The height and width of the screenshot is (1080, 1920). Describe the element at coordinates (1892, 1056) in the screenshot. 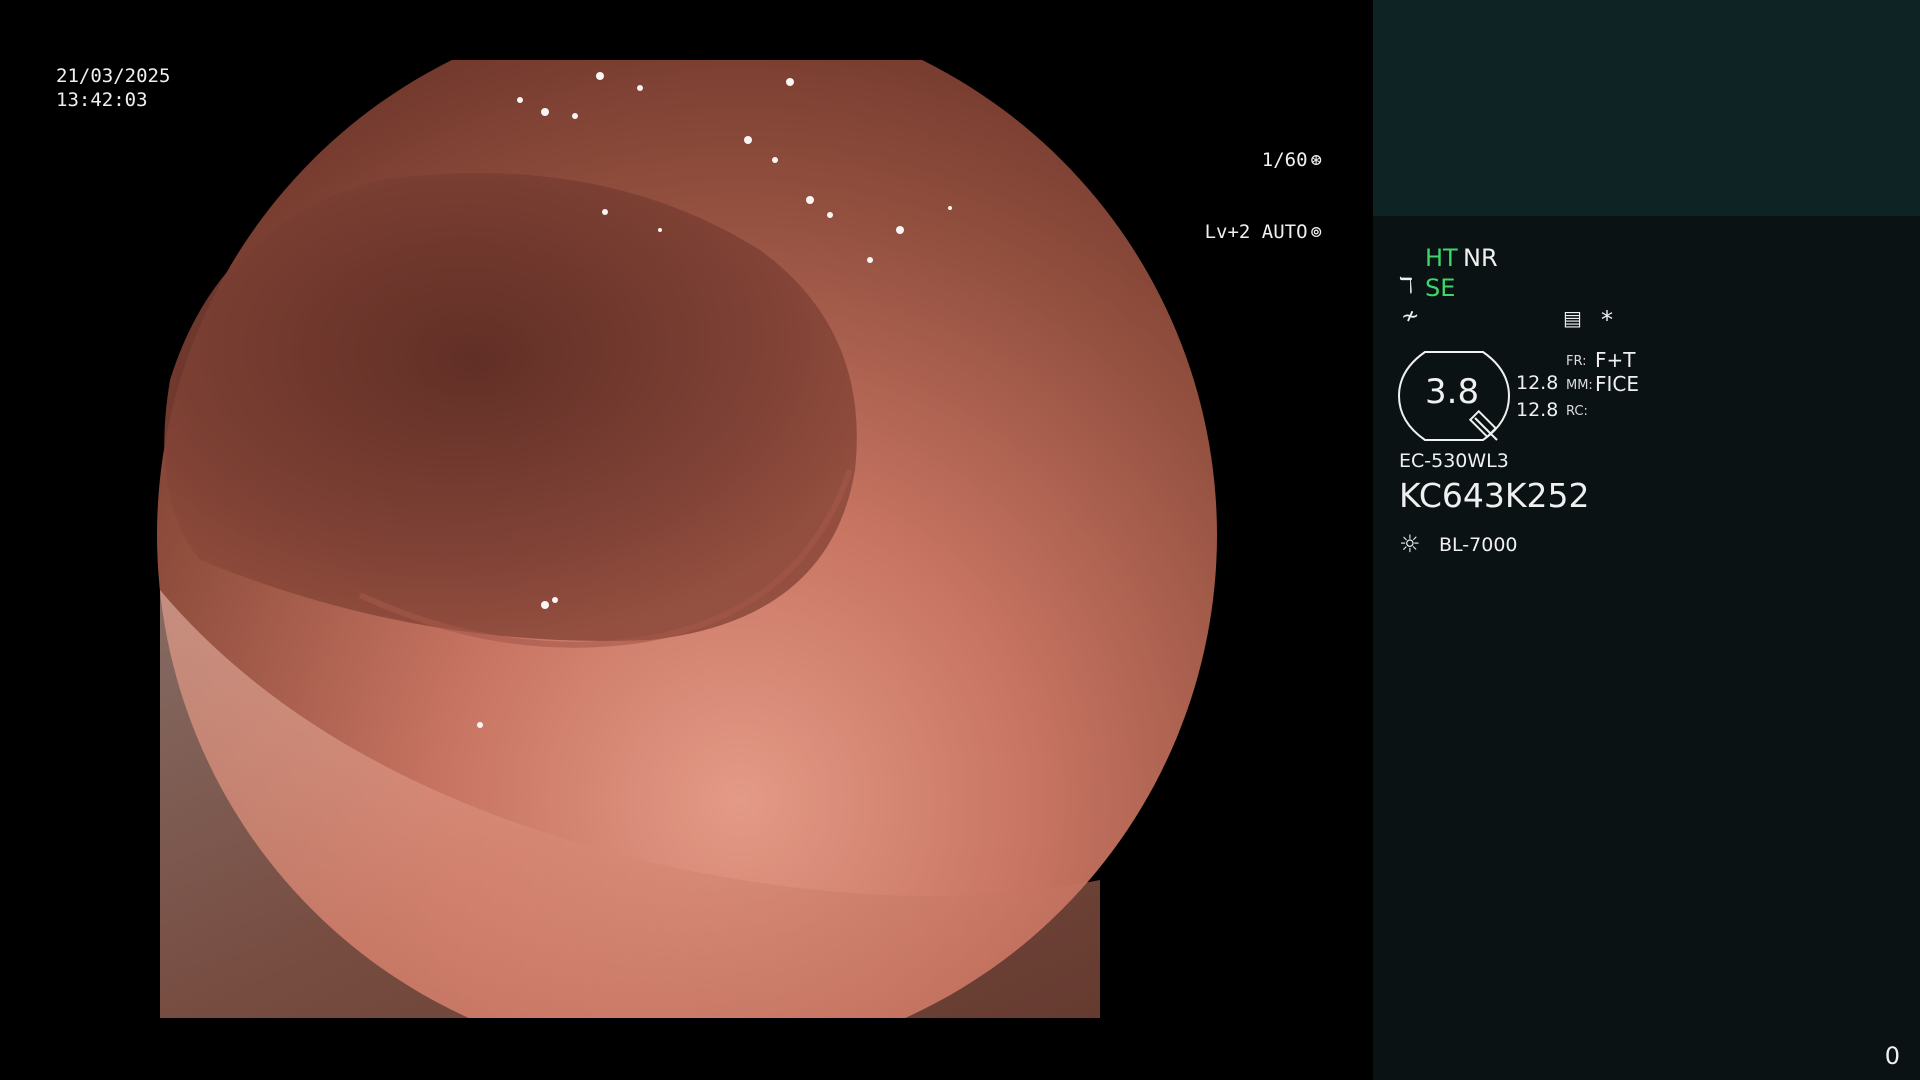

I see `frame-counter: 0` at that location.